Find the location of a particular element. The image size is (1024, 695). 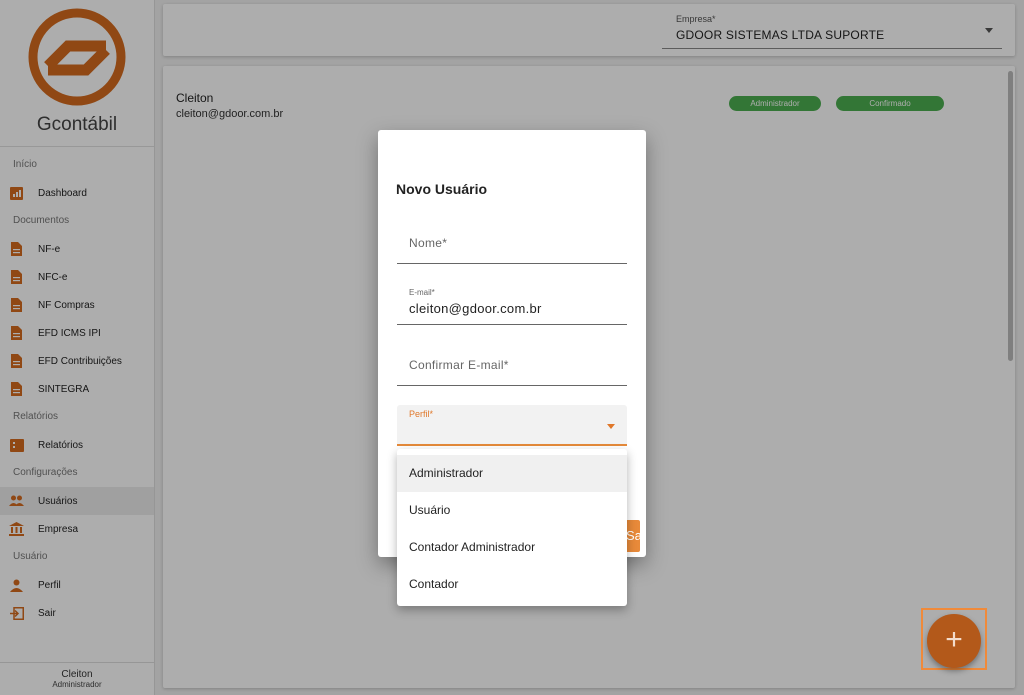

perfil-option-contador: Contador is located at coordinates (512, 584).